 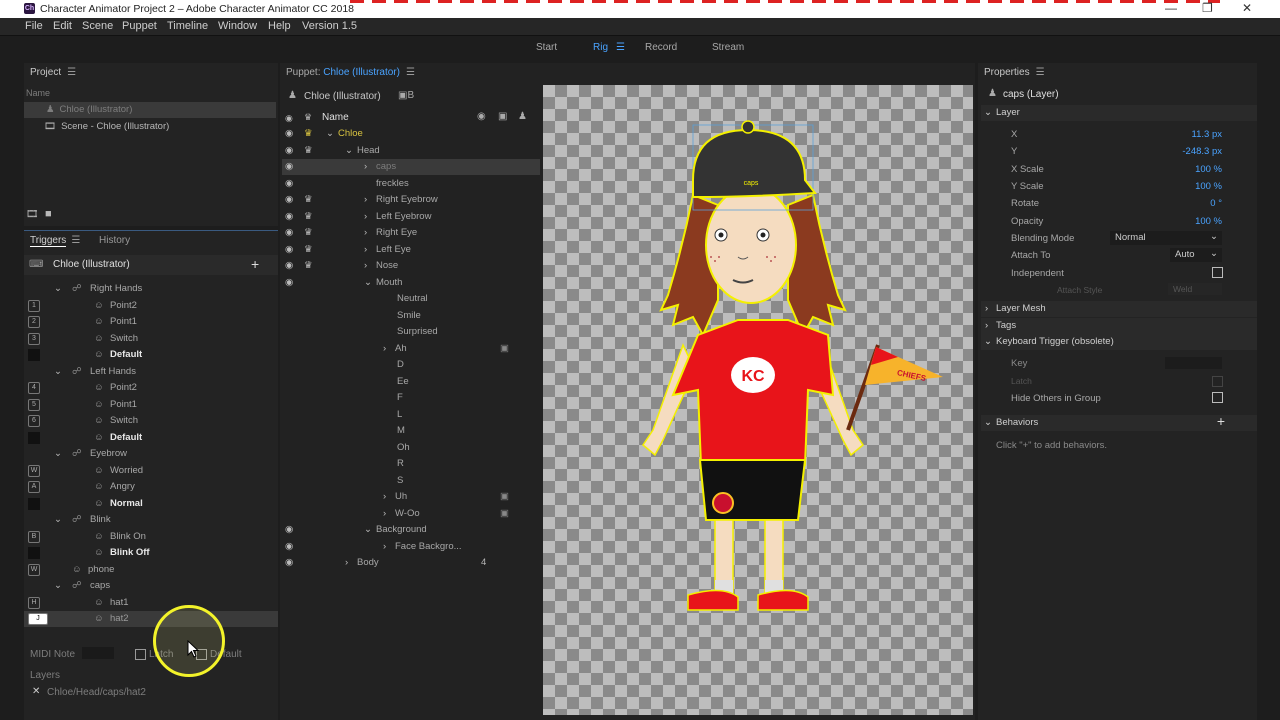 I want to click on trigger-item: 4 ☺ Point2, so click(x=151, y=388).